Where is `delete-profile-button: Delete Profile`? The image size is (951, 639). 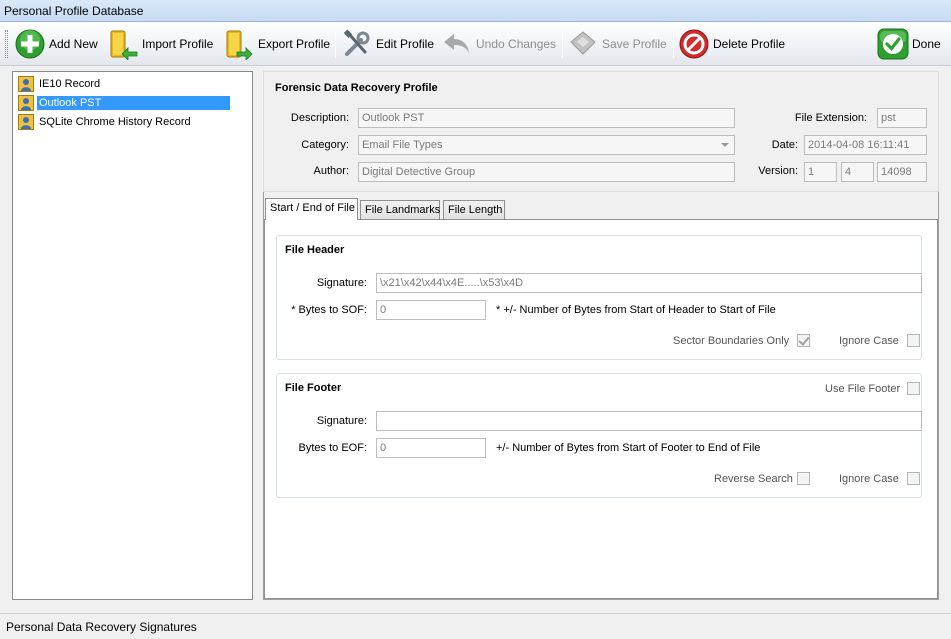
delete-profile-button: Delete Profile is located at coordinates (731, 44).